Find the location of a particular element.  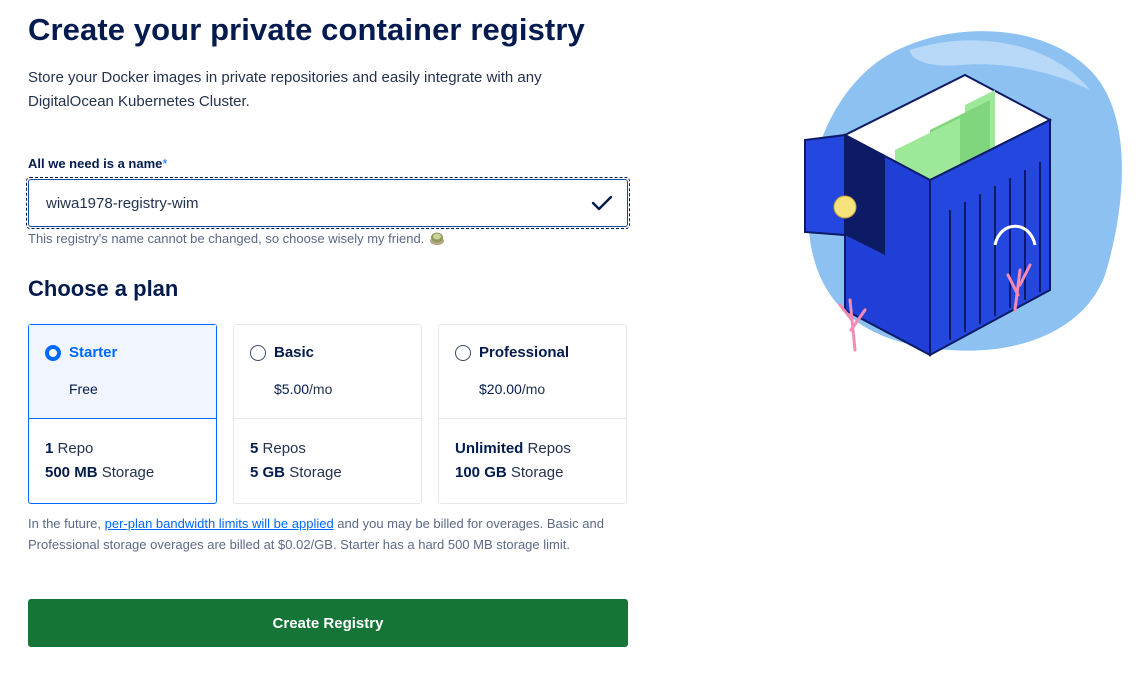

plan-repos-value: Unlimited is located at coordinates (489, 448).